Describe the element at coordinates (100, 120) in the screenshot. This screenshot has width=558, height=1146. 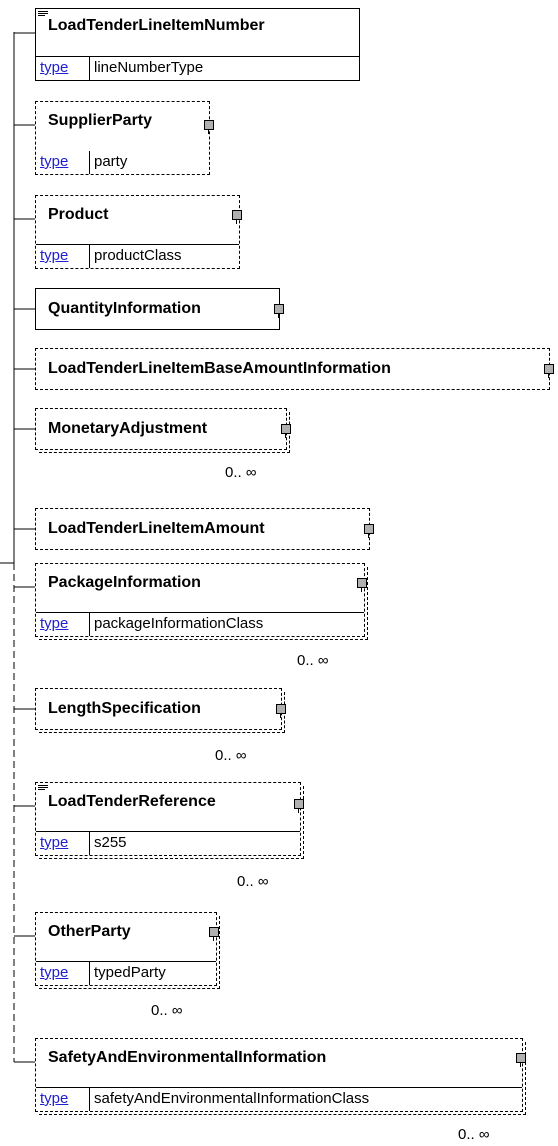
I see `element-name: SupplierParty` at that location.